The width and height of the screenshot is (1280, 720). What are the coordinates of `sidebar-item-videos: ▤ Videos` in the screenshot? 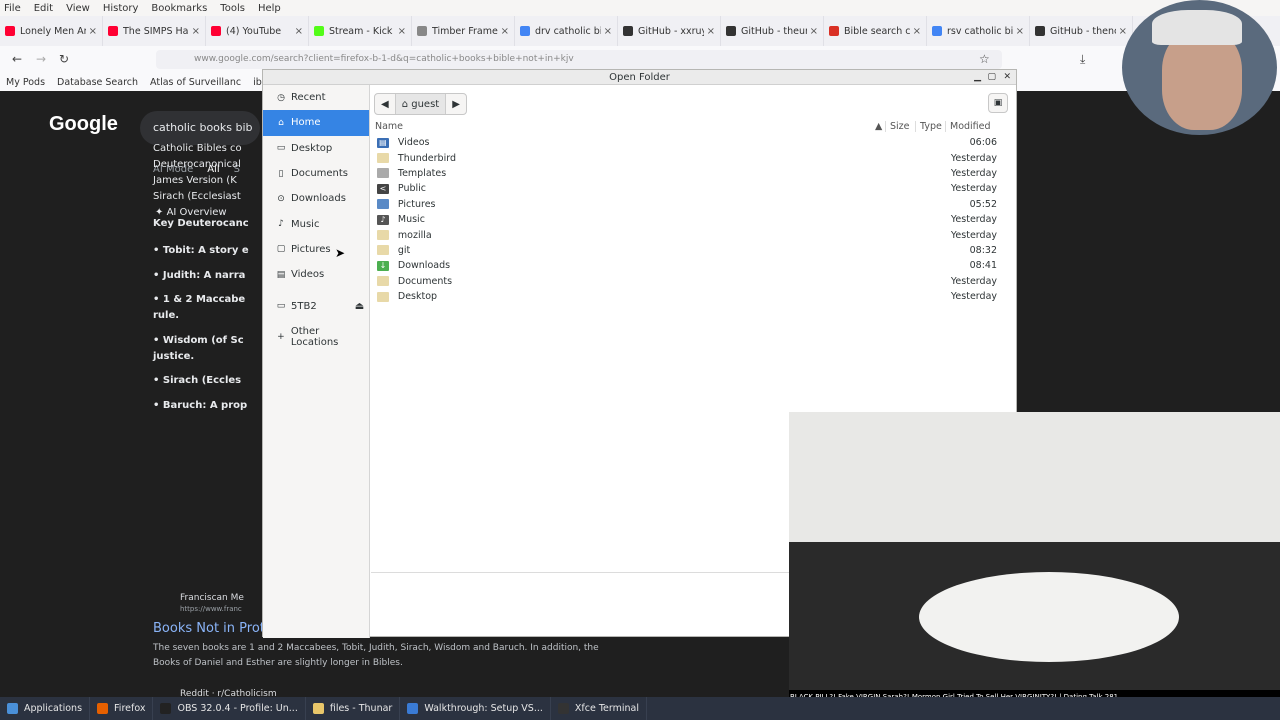 It's located at (316, 274).